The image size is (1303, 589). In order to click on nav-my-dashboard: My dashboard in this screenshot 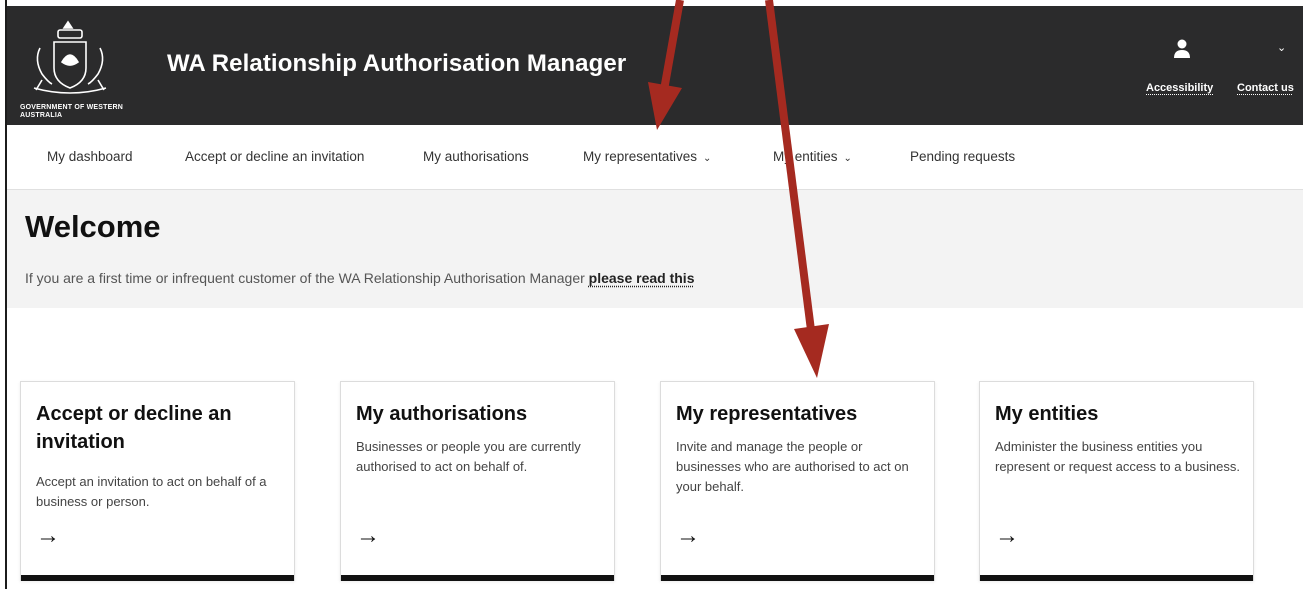, I will do `click(90, 156)`.